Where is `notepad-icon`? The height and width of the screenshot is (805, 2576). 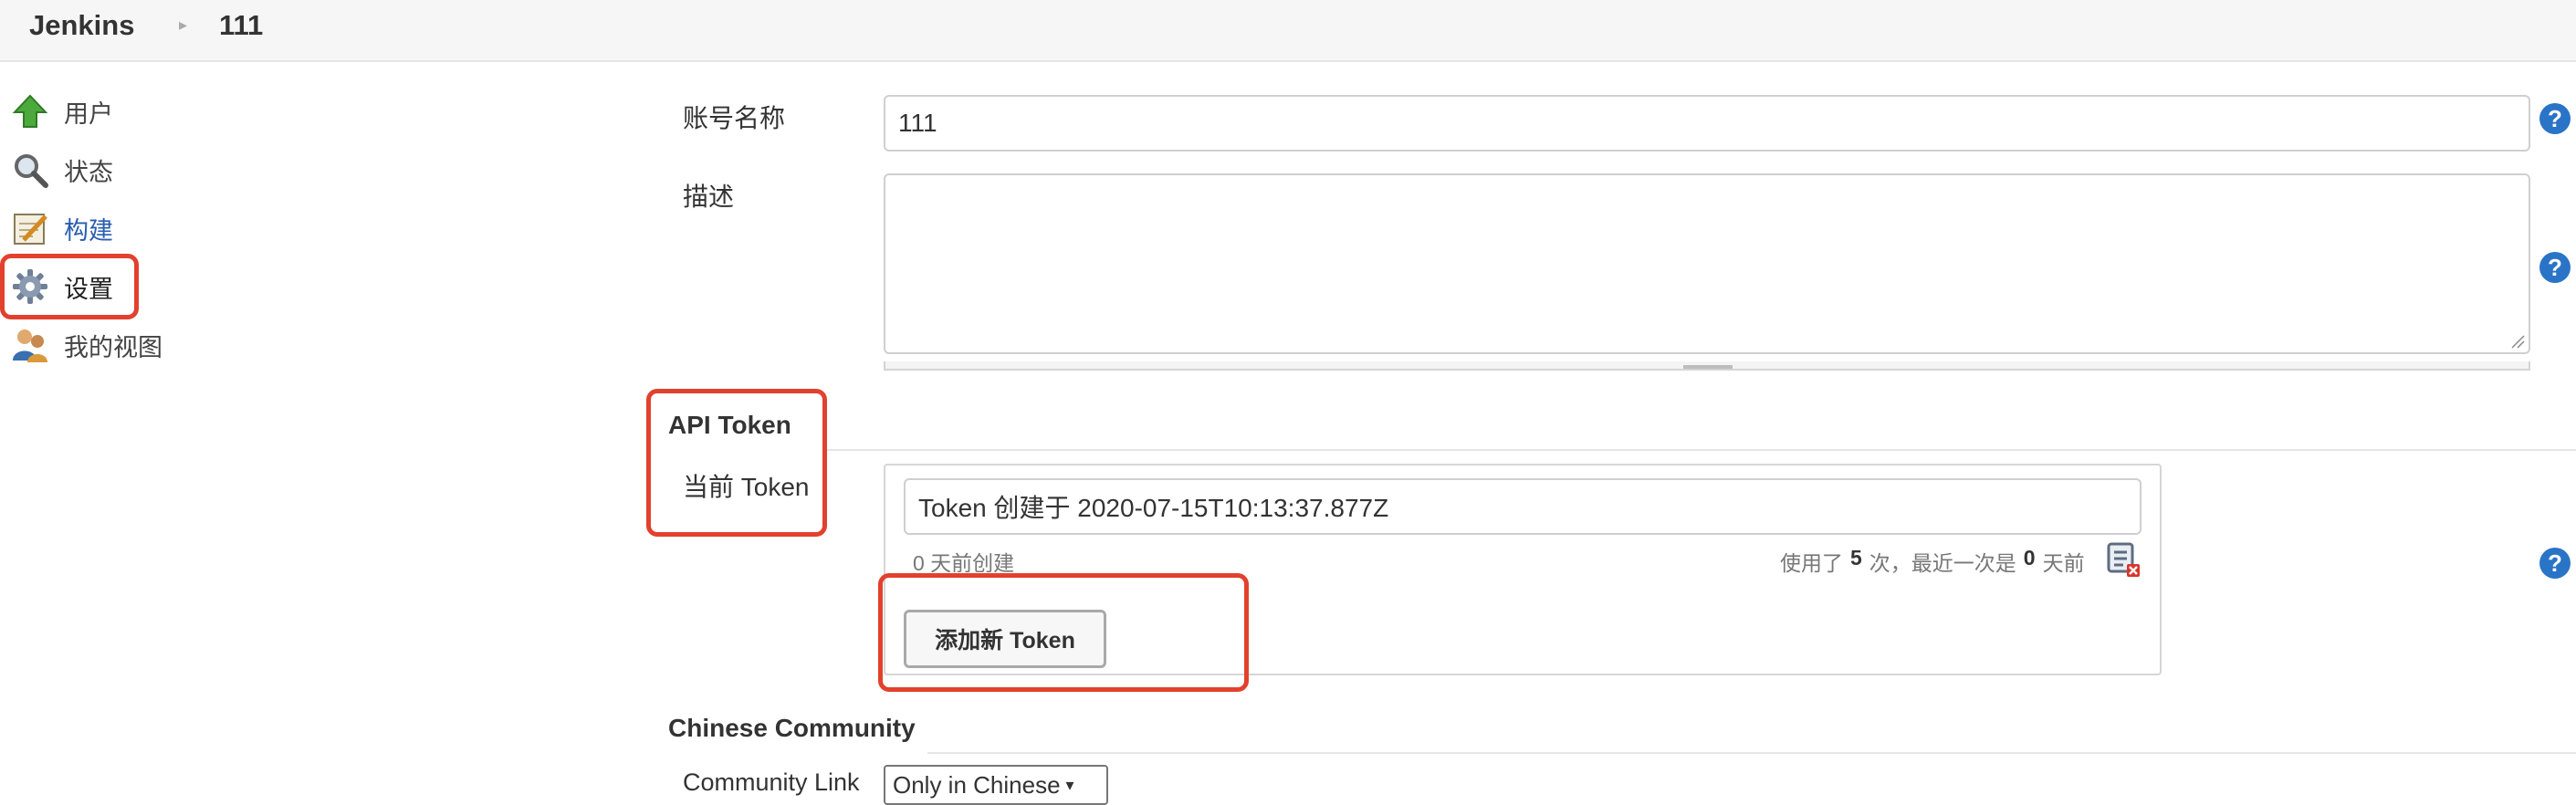
notepad-icon is located at coordinates (30, 228).